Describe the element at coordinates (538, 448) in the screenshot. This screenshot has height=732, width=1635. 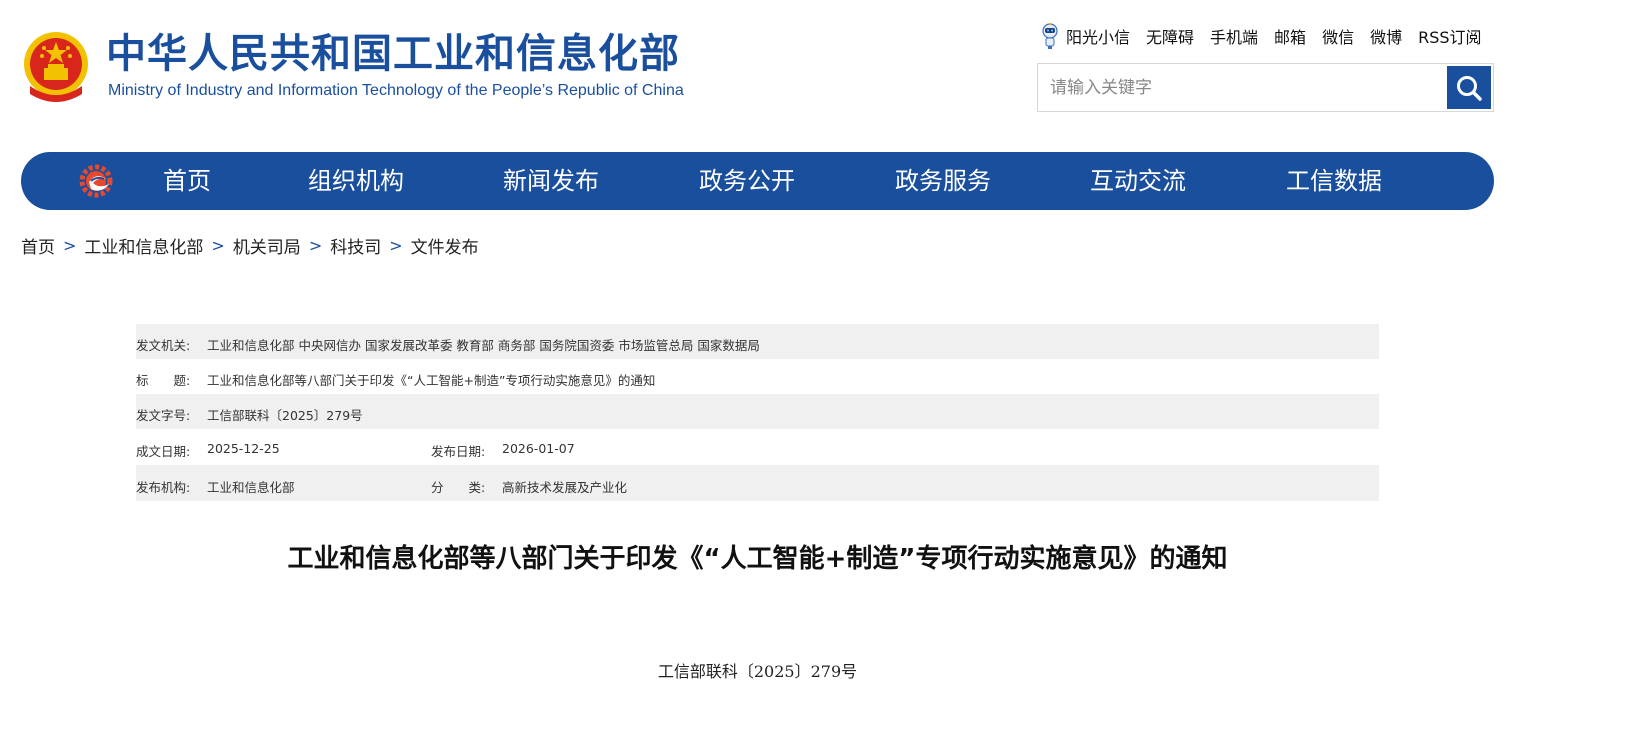
I see `published-date-value: 2026-01-07` at that location.